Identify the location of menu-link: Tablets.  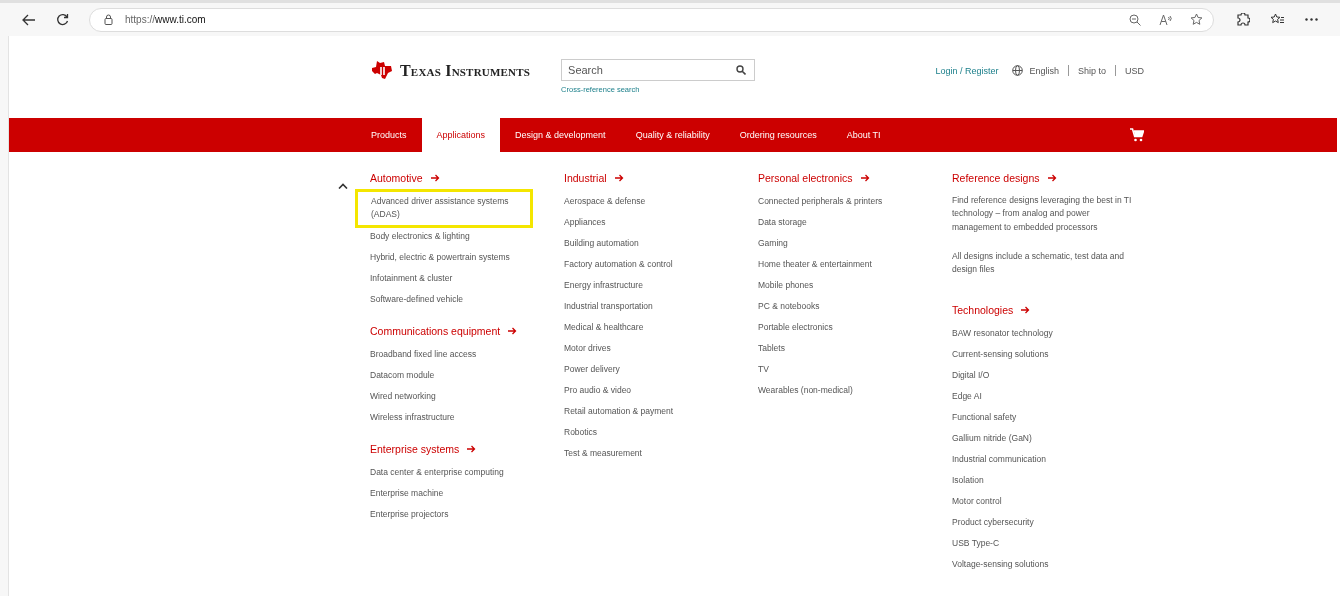
(843, 348).